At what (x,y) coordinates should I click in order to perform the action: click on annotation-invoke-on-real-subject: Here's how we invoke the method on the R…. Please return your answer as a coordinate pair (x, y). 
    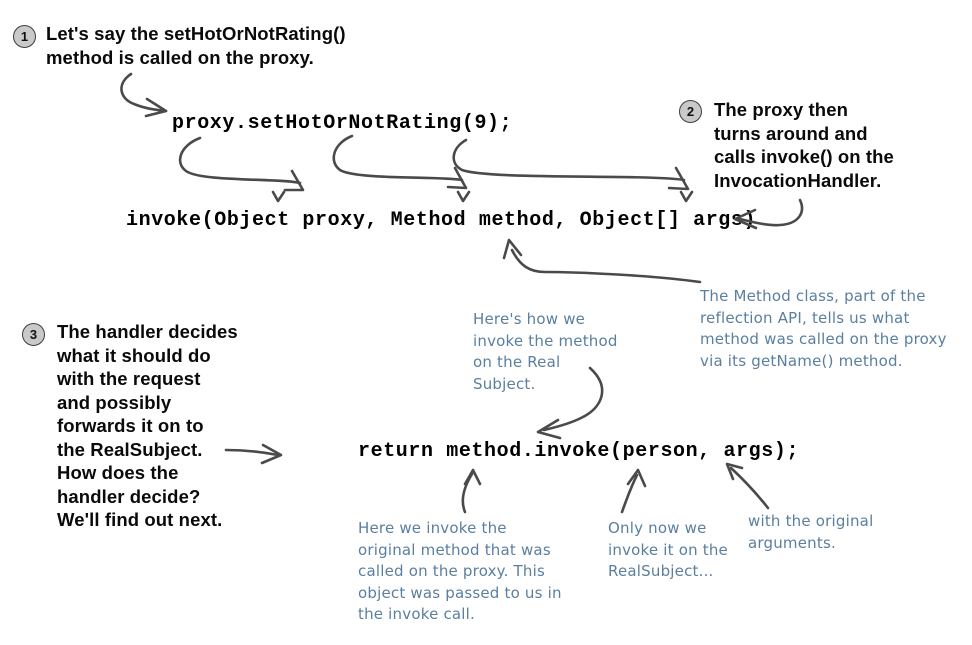
    Looking at the image, I should click on (545, 351).